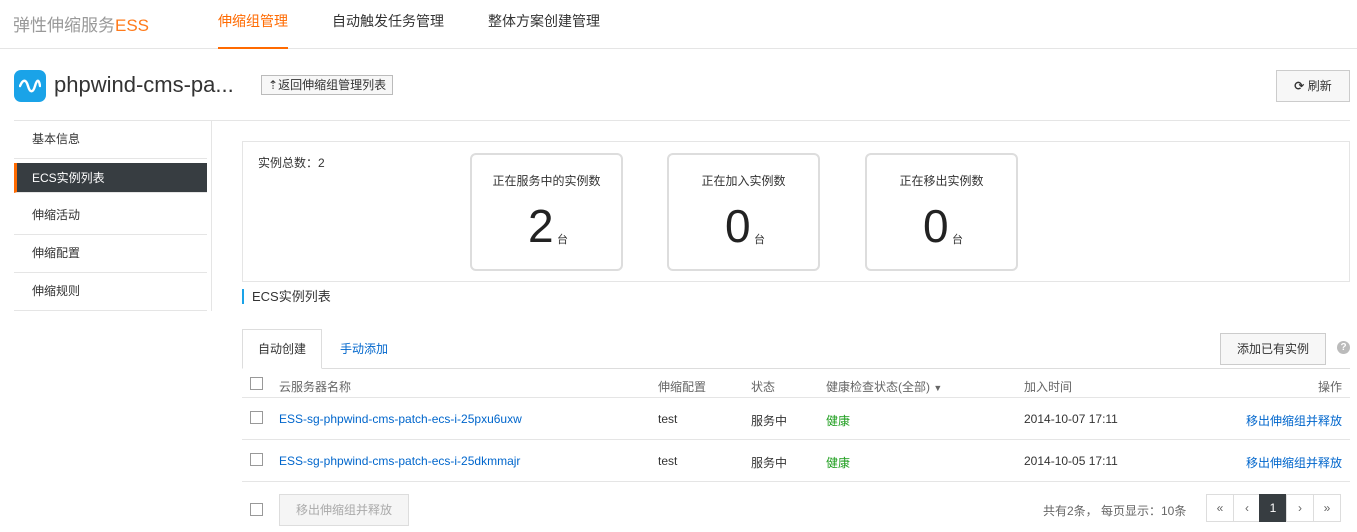  Describe the element at coordinates (400, 419) in the screenshot. I see `instance-name-link: ESS-sg-phpwind-cms-patch-ecs-i-25pxu6uxw` at that location.